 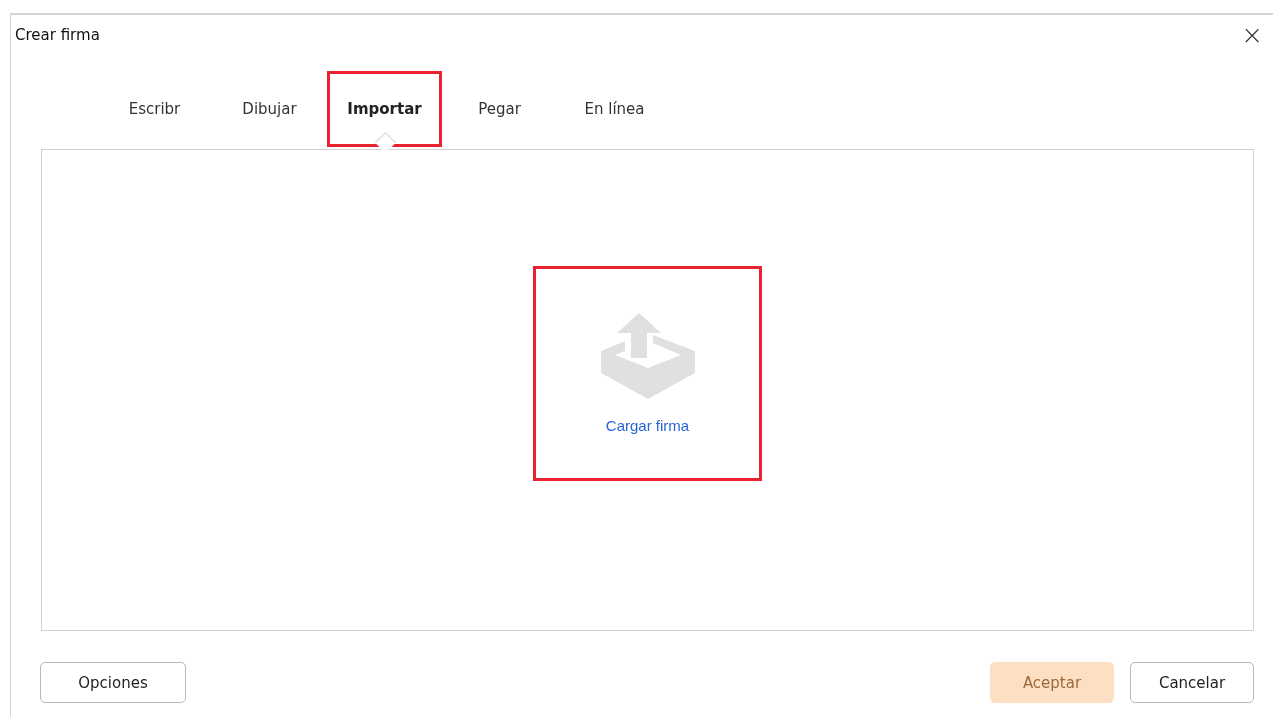 I want to click on tab: Pegar, so click(x=499, y=109).